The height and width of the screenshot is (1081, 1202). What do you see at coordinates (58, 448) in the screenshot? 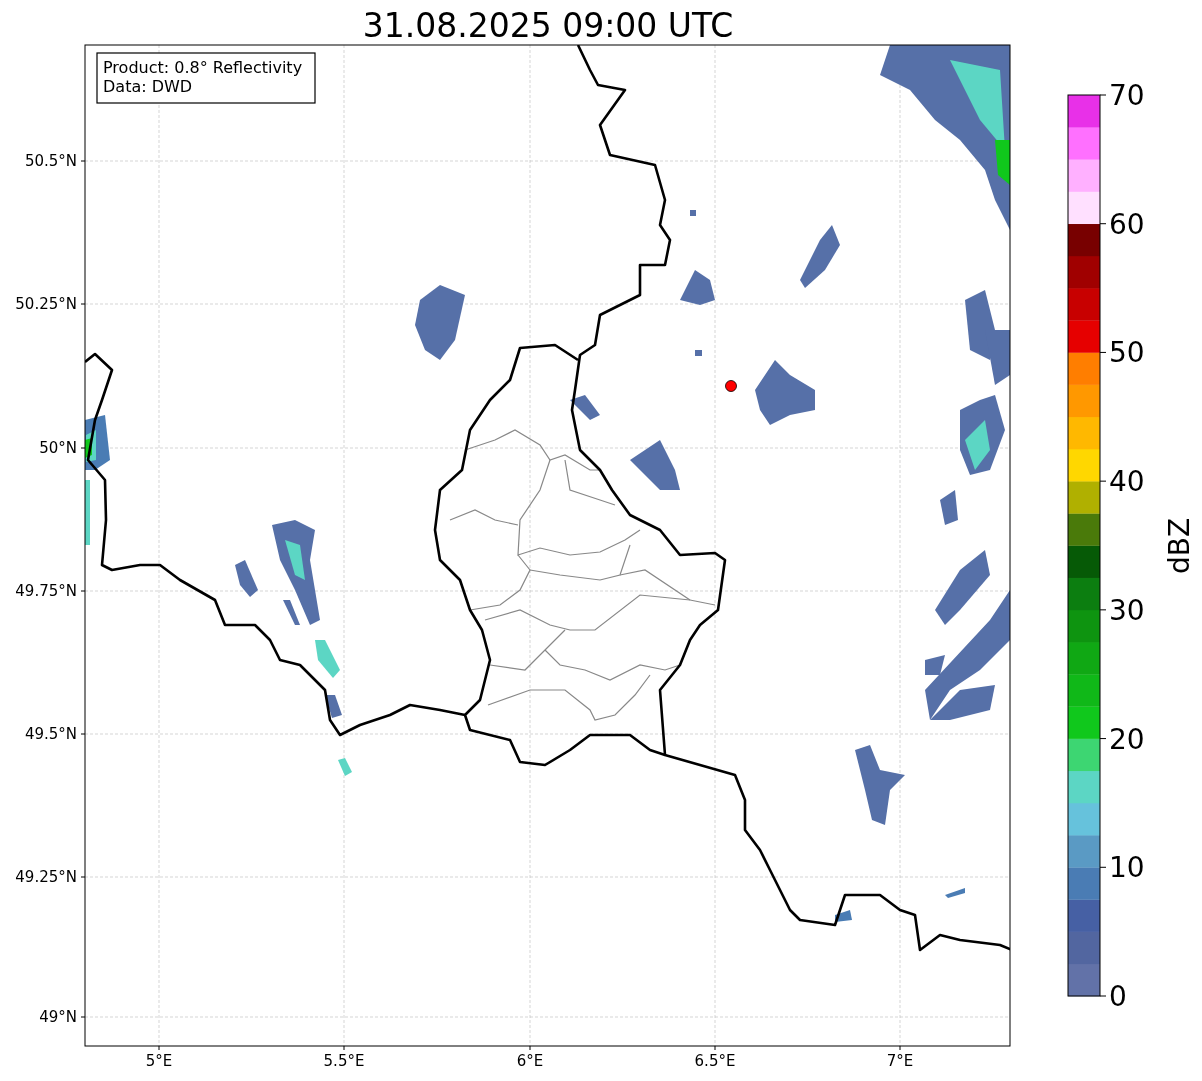
I see `axis-label: 50°N` at bounding box center [58, 448].